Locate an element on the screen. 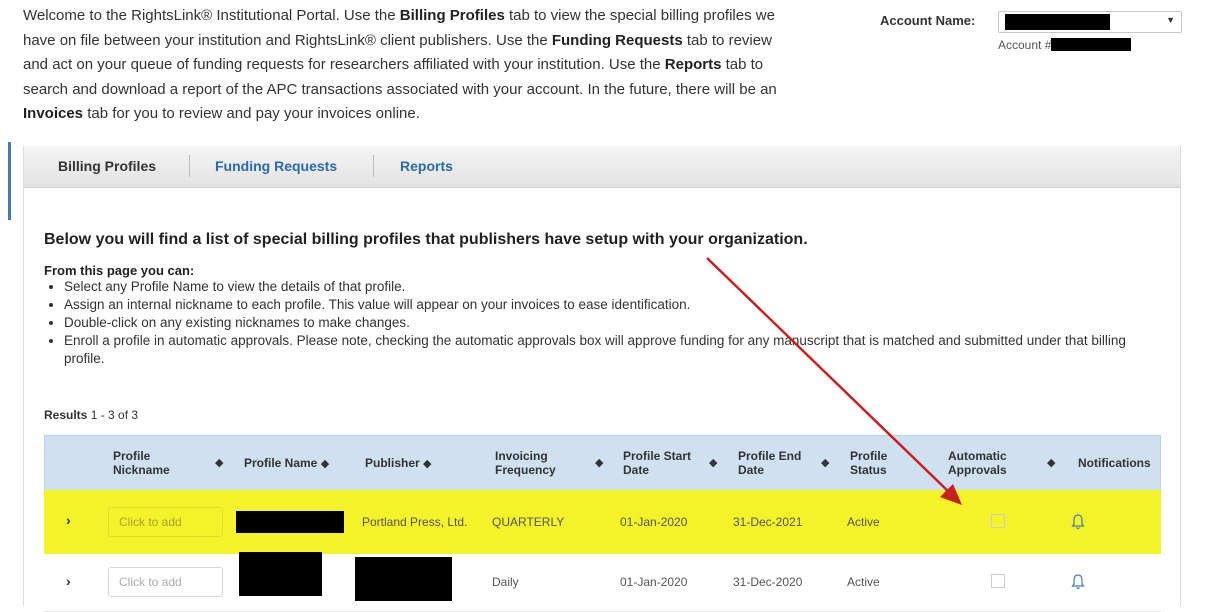 The image size is (1205, 612). intro-bold-funding: Funding Requests is located at coordinates (617, 40).